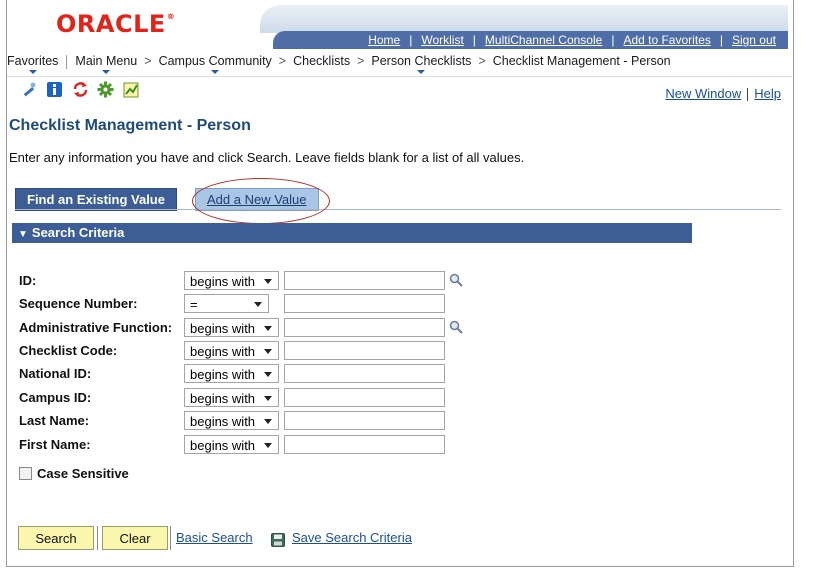 This screenshot has height=588, width=826. Describe the element at coordinates (29, 89) in the screenshot. I see `wand-icon` at that location.